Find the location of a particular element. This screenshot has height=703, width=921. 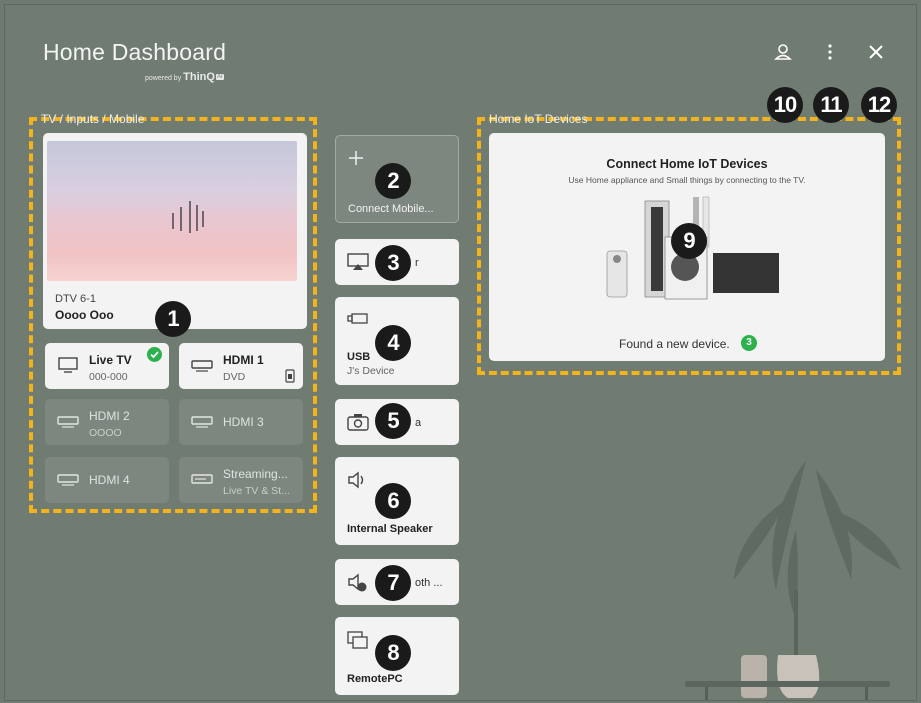

callout-badge-6: 6 is located at coordinates (393, 501).